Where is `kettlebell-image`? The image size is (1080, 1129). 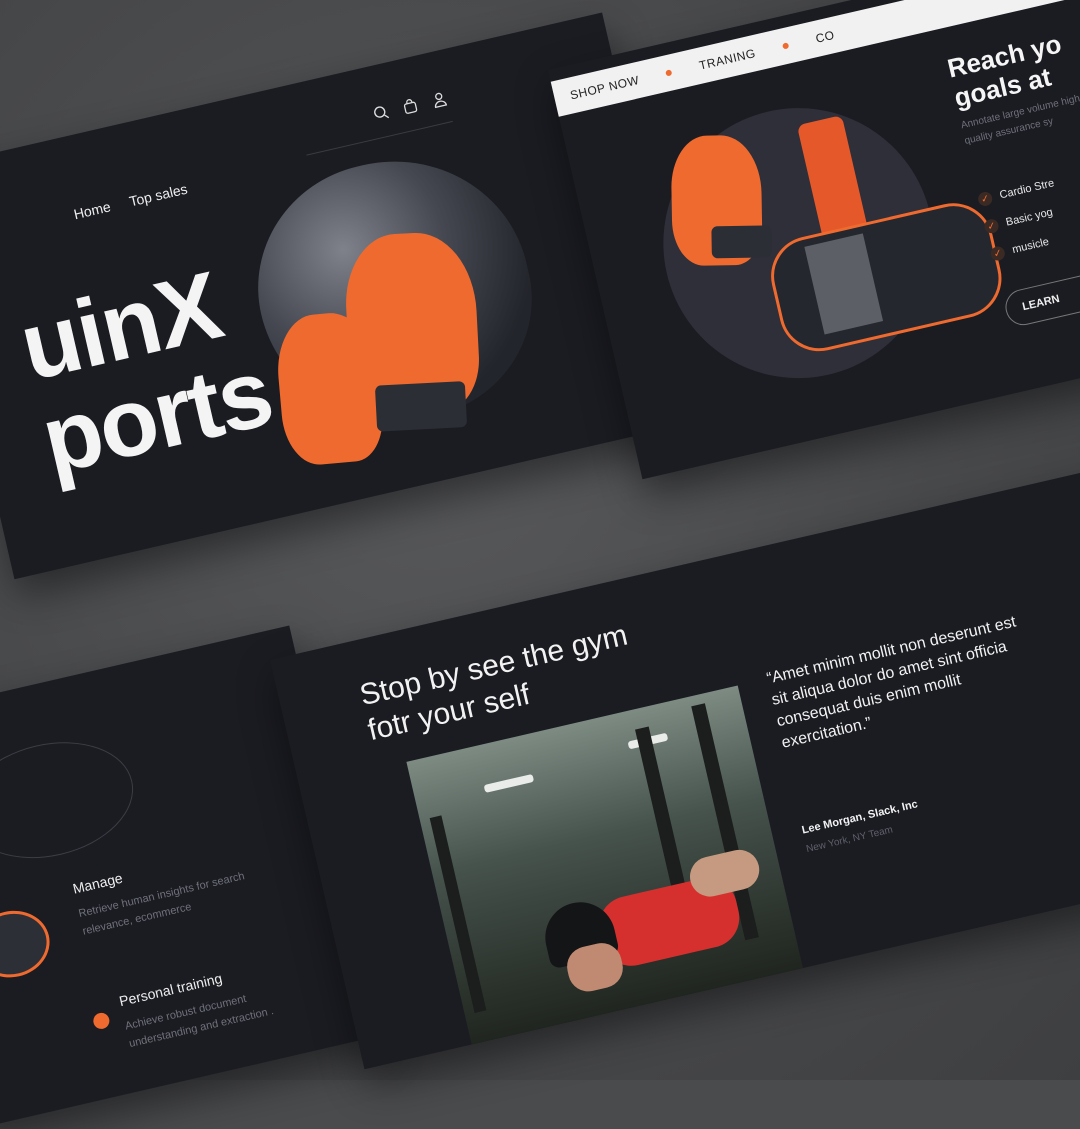 kettlebell-image is located at coordinates (28, 943).